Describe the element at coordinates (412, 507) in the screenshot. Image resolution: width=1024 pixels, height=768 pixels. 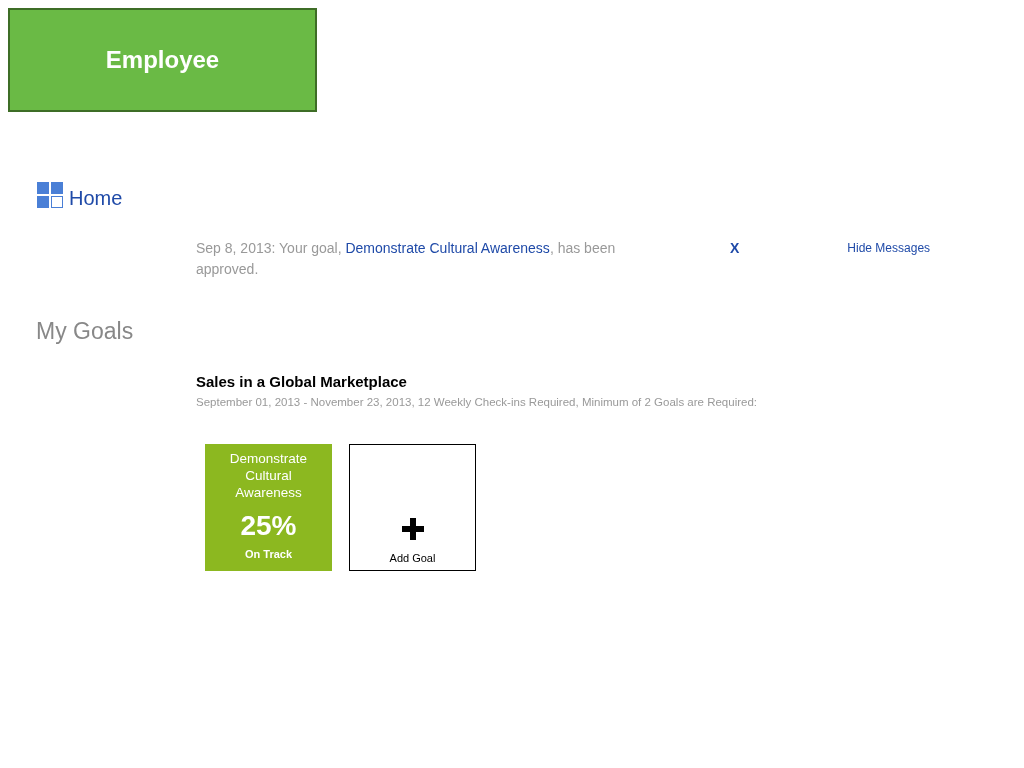
I see `add-goal-tile: Add Goal` at that location.